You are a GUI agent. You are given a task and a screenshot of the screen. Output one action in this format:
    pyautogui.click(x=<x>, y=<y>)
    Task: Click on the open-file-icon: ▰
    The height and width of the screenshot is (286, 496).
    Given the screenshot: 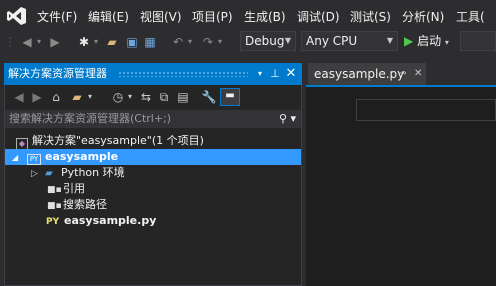 What is the action you would take?
    pyautogui.click(x=112, y=42)
    